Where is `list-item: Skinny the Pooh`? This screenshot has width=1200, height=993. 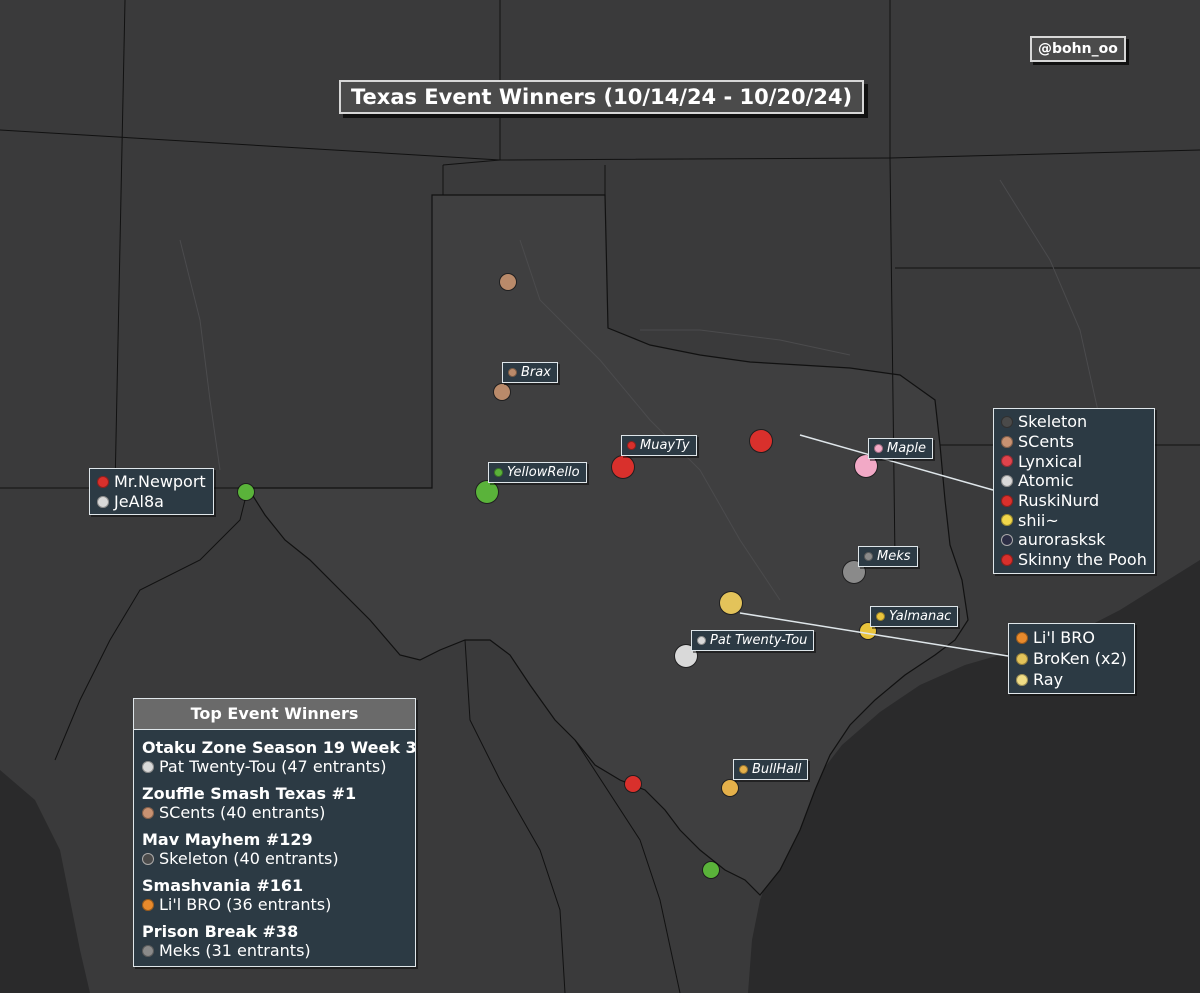 list-item: Skinny the Pooh is located at coordinates (1074, 560).